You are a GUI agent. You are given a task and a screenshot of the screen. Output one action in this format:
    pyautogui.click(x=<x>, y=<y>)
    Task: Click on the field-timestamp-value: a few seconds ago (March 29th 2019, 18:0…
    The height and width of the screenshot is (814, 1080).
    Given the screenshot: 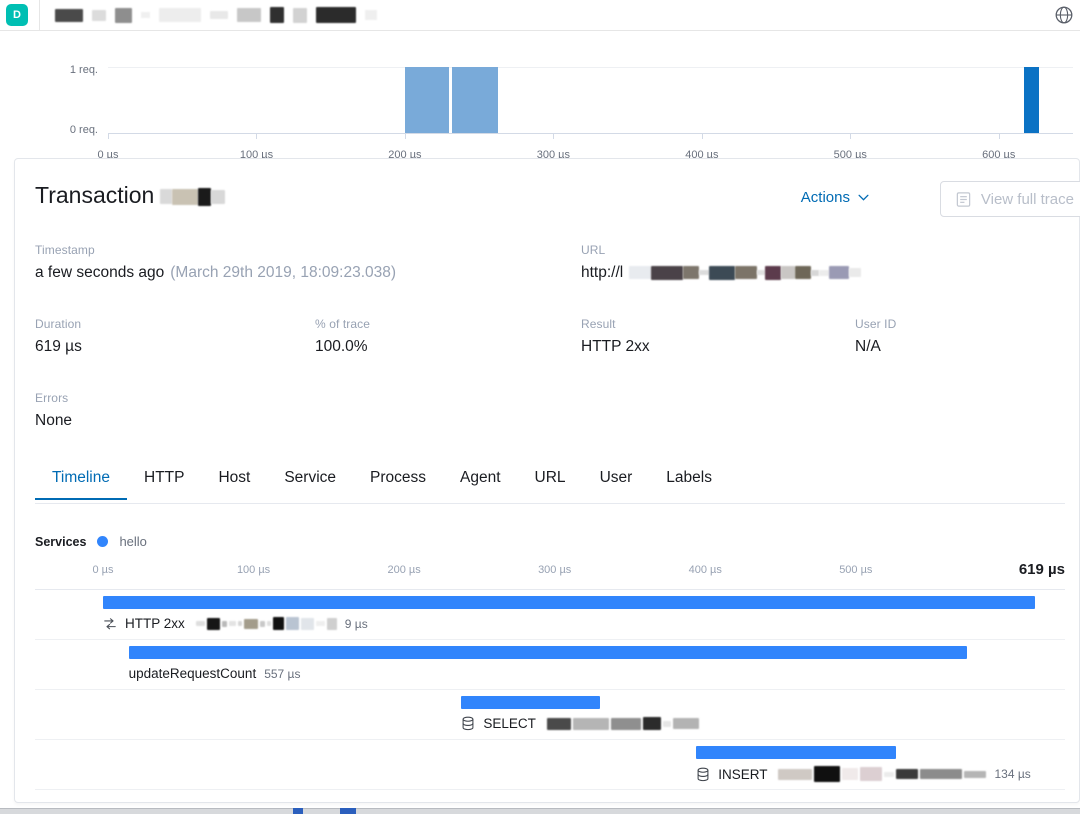 What is the action you would take?
    pyautogui.click(x=215, y=273)
    